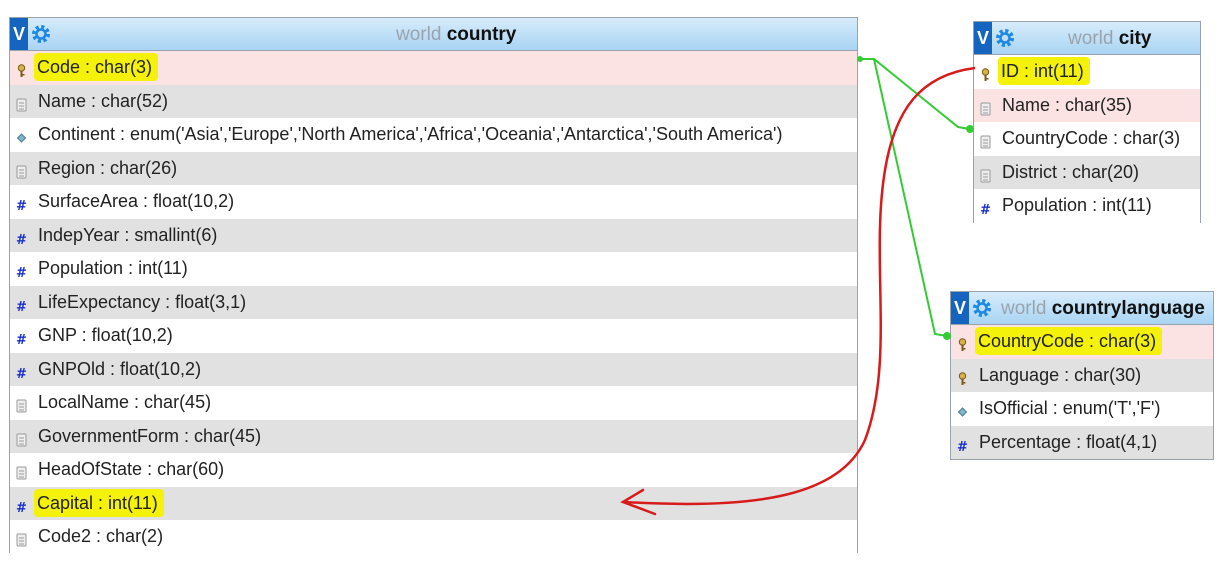 The height and width of the screenshot is (562, 1225). I want to click on column-row: # Percentage : float(4,1), so click(1082, 442).